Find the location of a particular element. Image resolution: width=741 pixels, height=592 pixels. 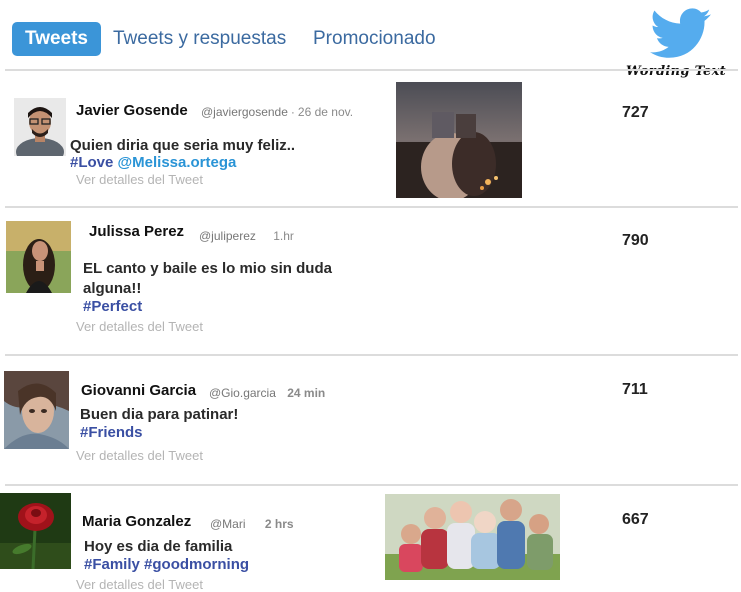

tweet-meta: @juliperez 1.hr is located at coordinates (246, 236).